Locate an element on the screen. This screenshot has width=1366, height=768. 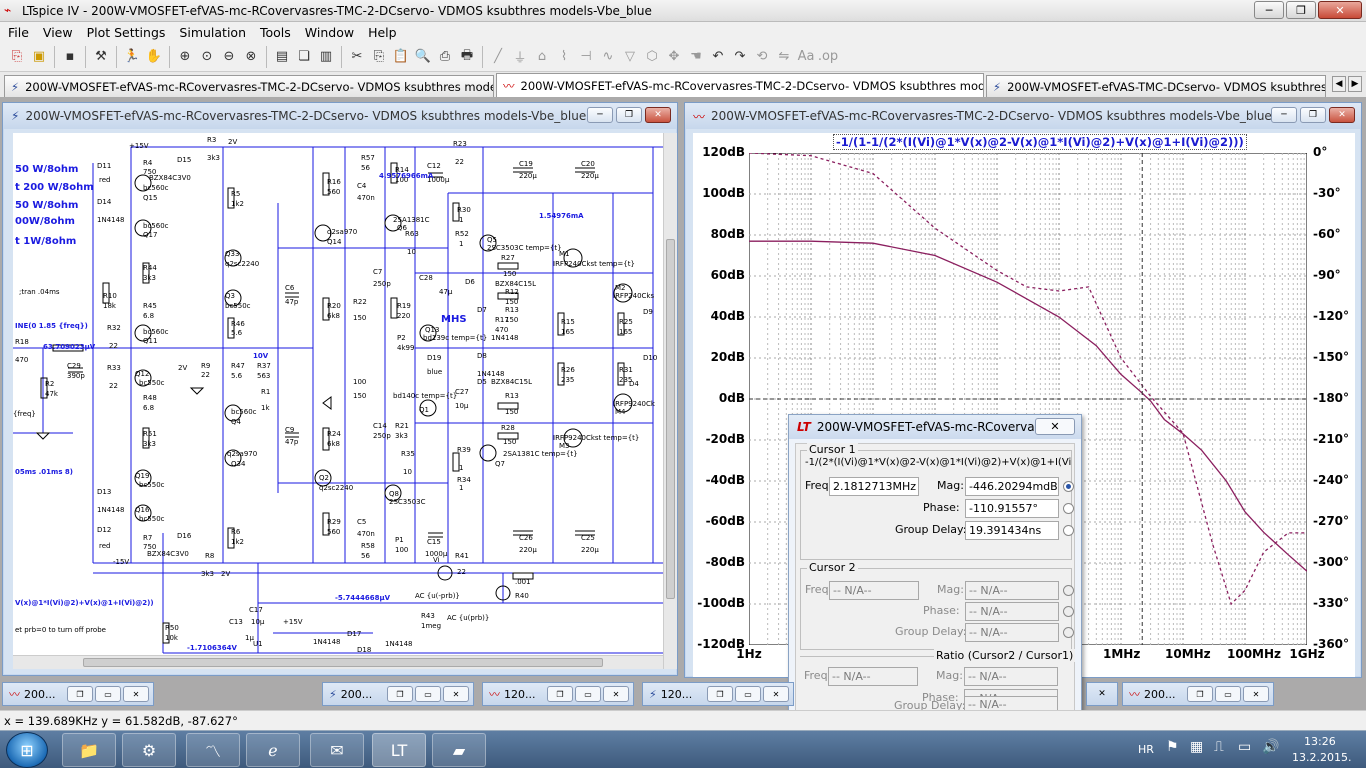
minimized-window: 〰 120... ❐ ▭ ✕ is located at coordinates (558, 694).